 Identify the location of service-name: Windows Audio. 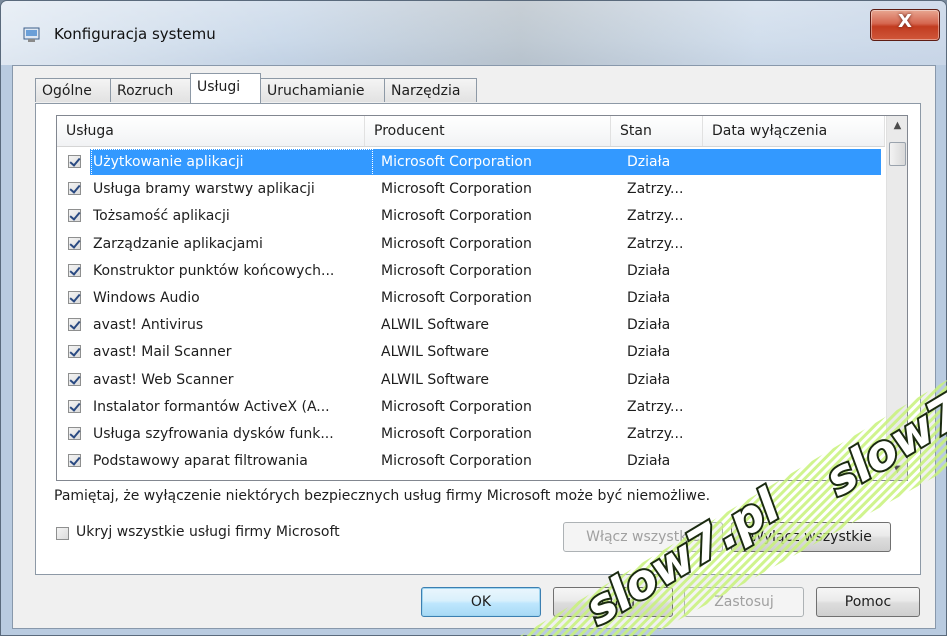
(146, 297).